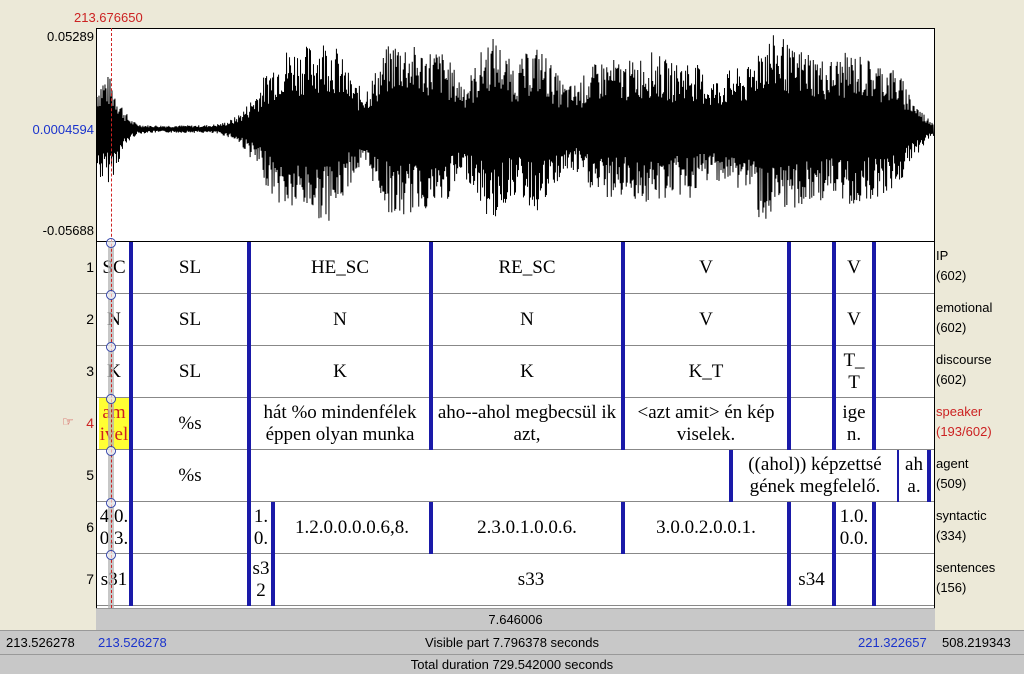  I want to click on interval-syntactic: 1. 0., so click(261, 527).